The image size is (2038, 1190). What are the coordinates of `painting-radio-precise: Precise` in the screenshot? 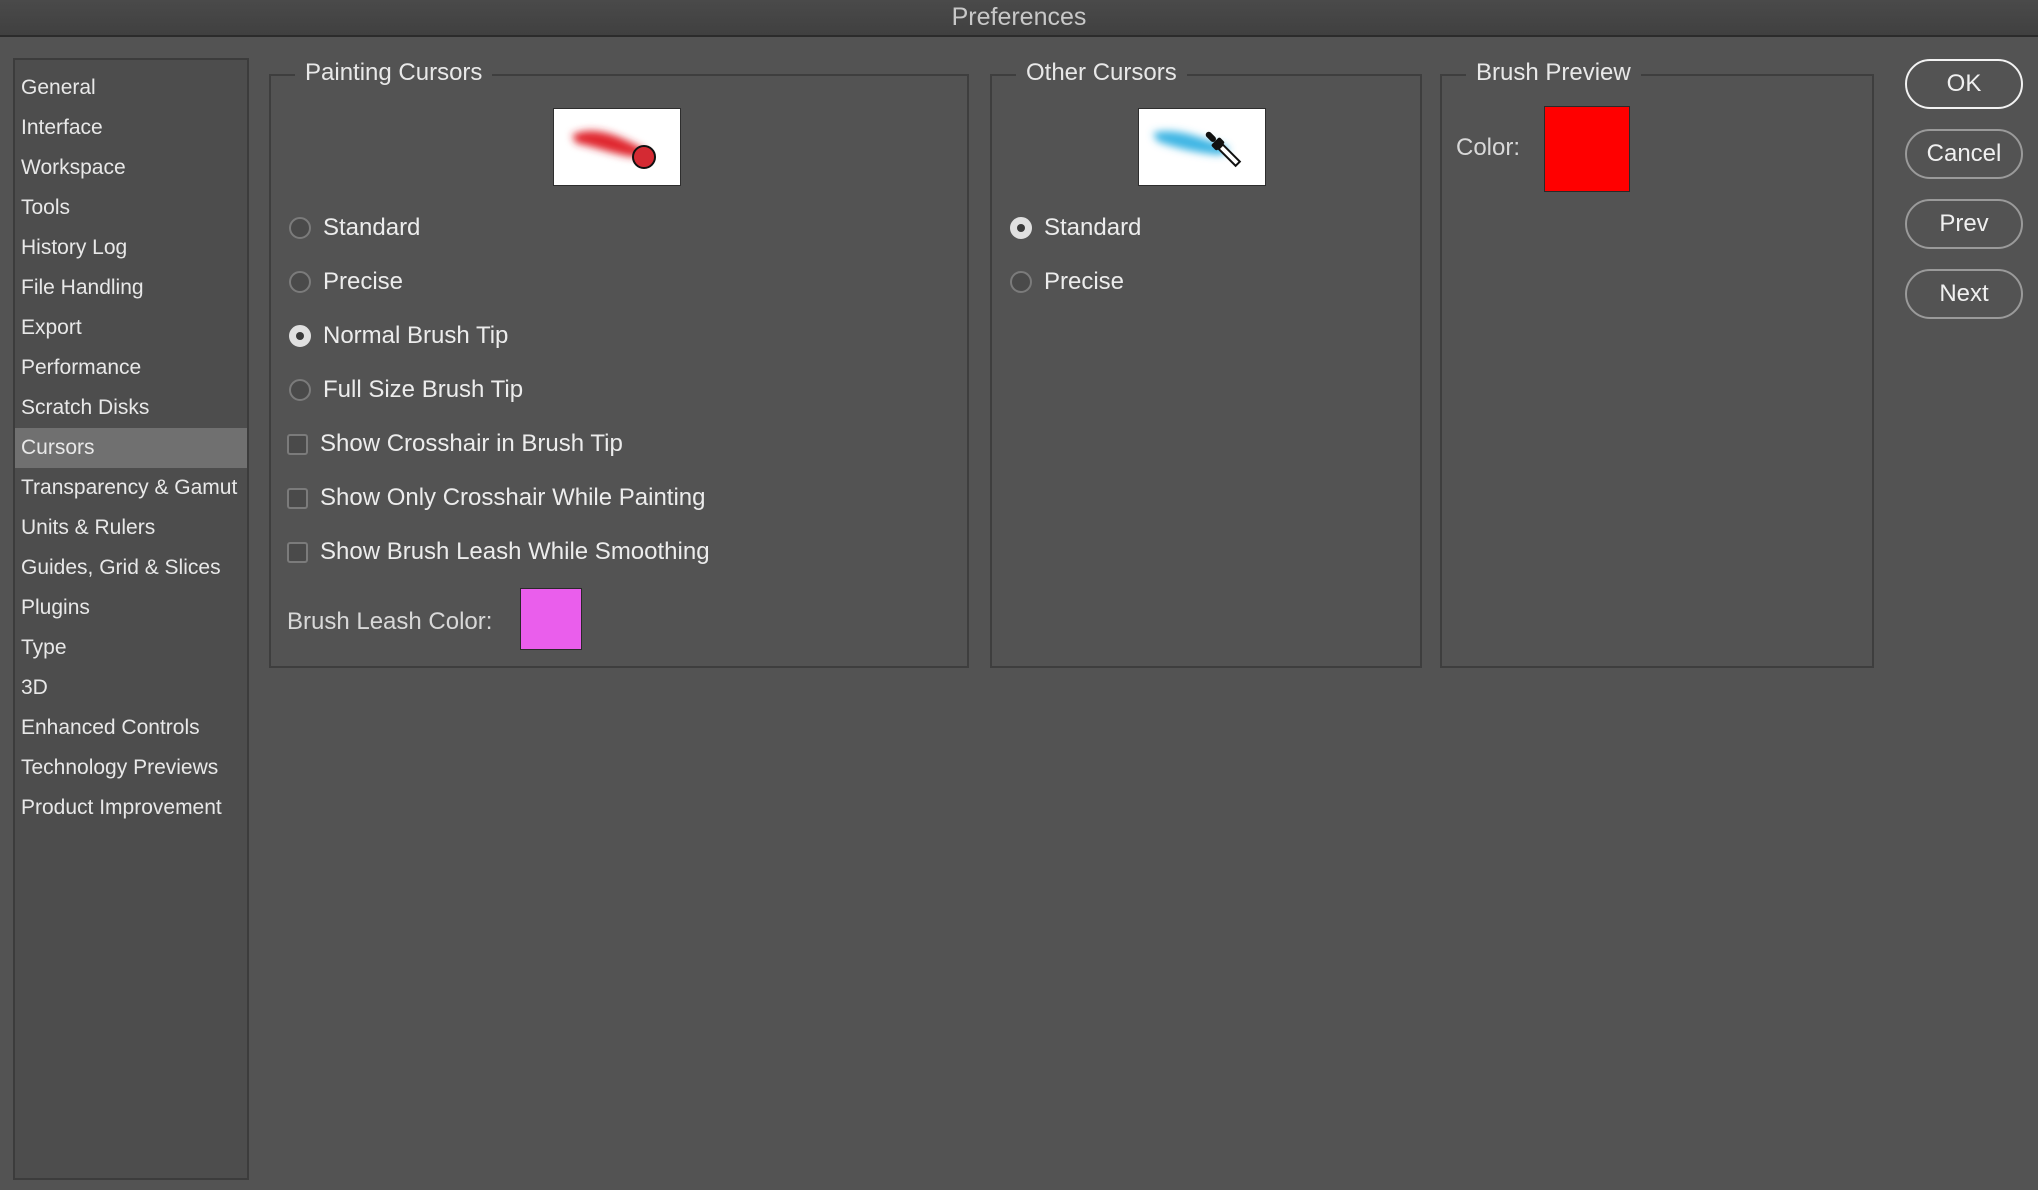 It's located at (346, 282).